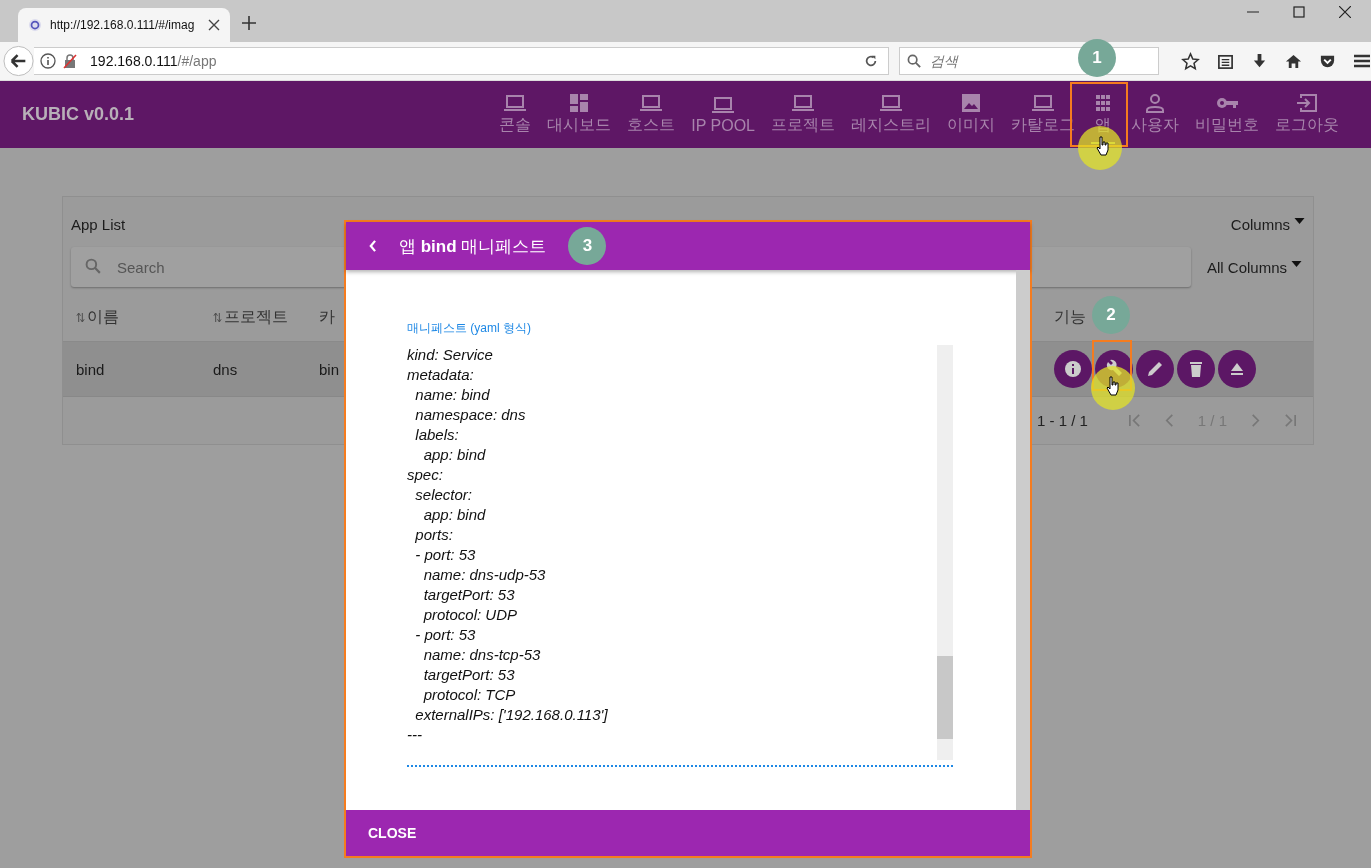 This screenshot has height=868, width=1371. Describe the element at coordinates (1062, 420) in the screenshot. I see `row-range: 1 - 1 / 1` at that location.